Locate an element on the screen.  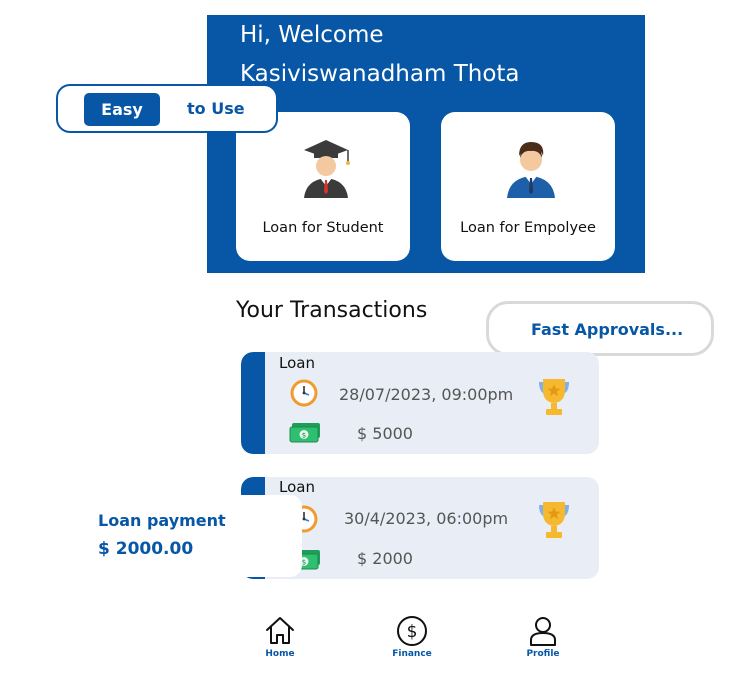
nav-finance-label: Finance is located at coordinates (412, 654).